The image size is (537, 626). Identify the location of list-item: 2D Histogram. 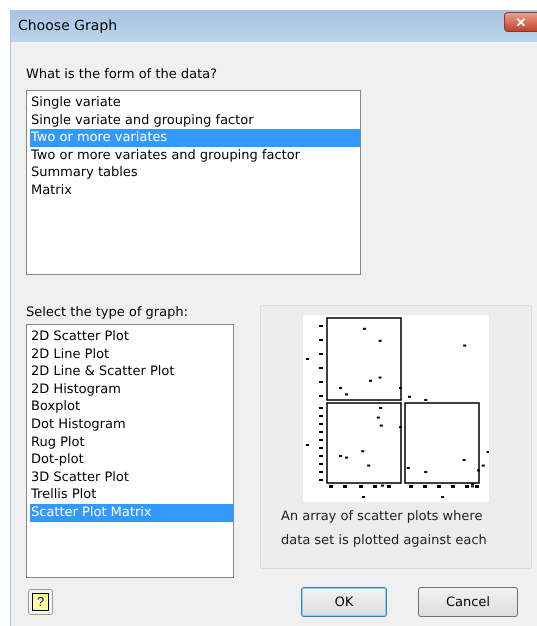
(131, 389).